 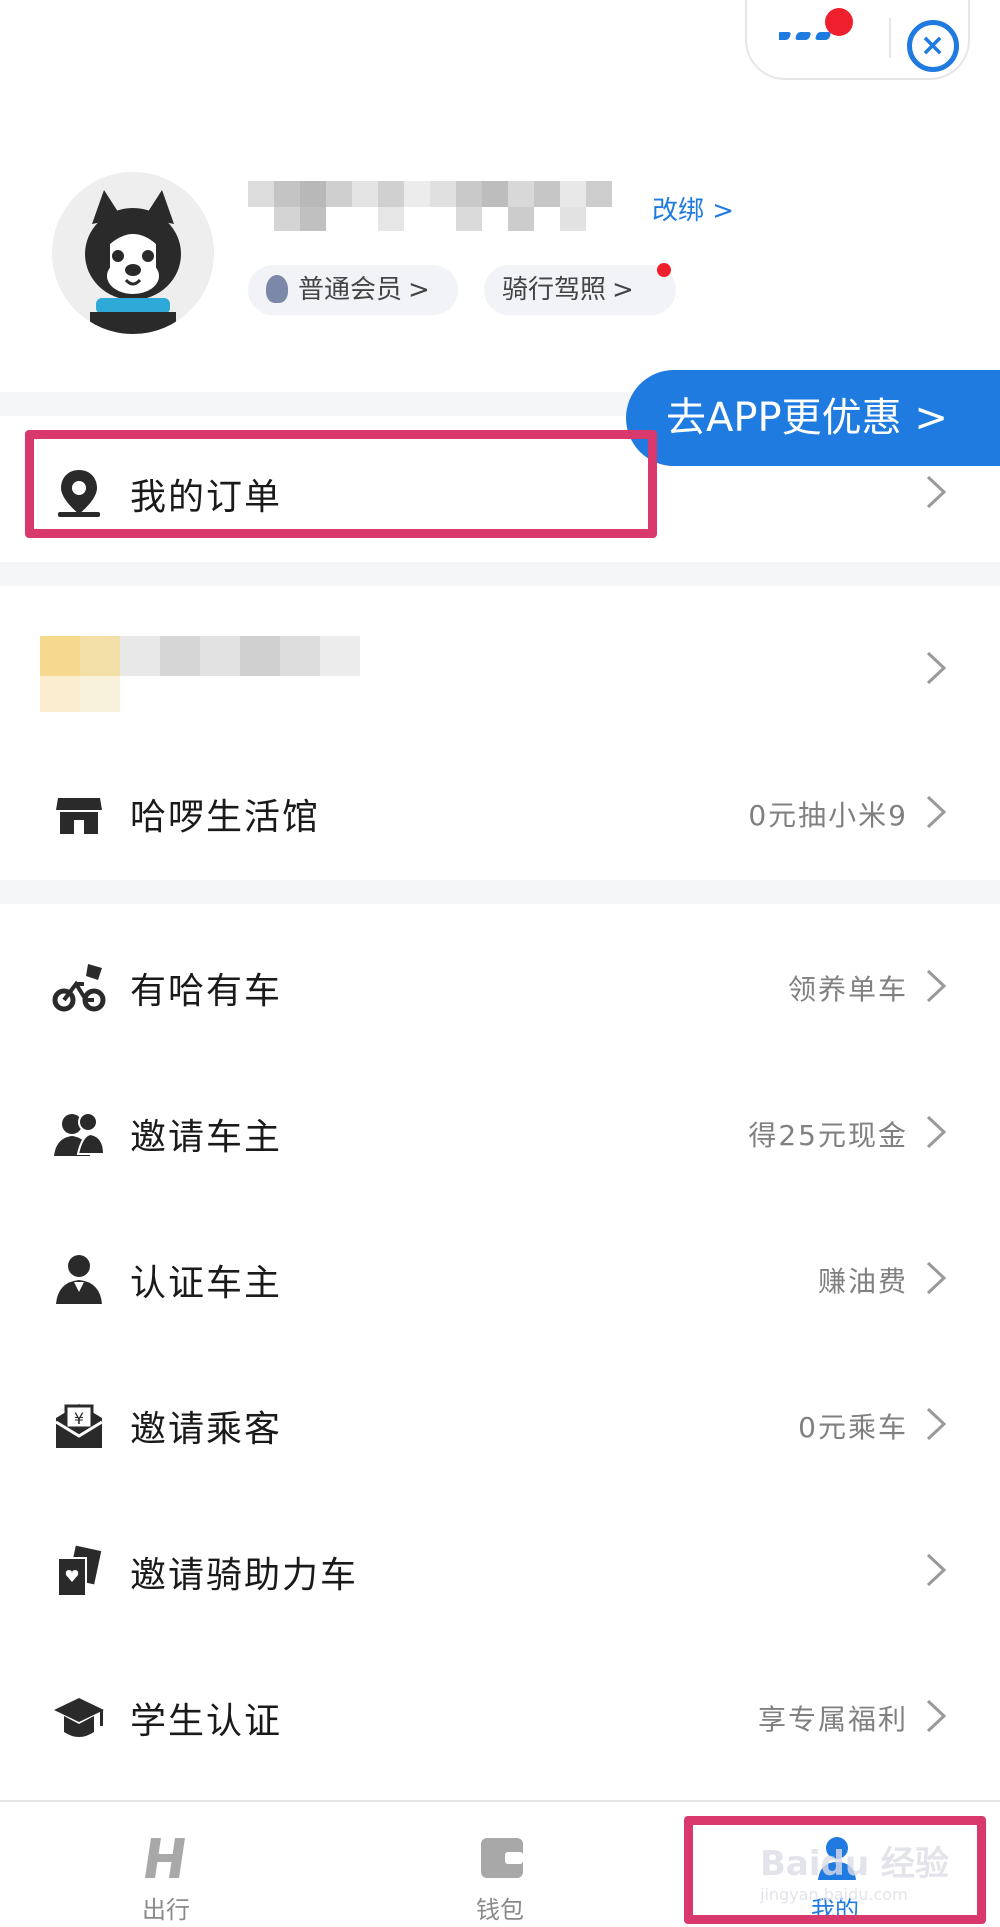 I want to click on avatar, so click(x=133, y=253).